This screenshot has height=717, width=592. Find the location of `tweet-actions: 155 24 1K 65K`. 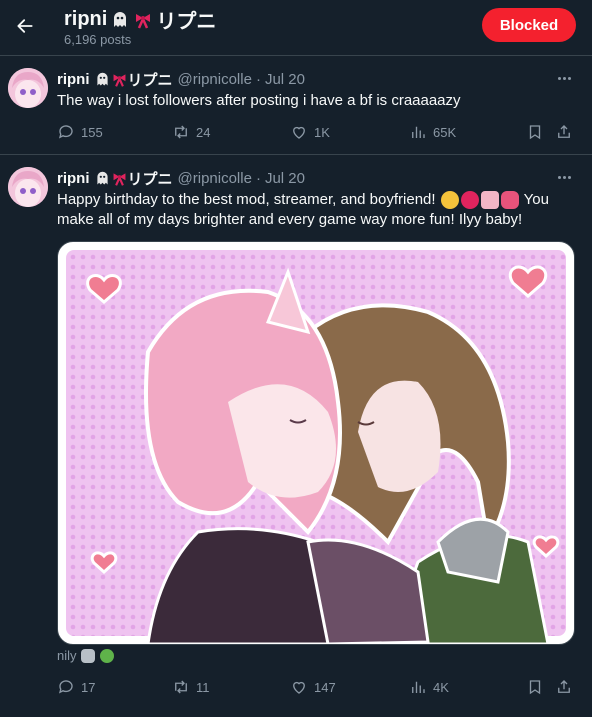

tweet-actions: 155 24 1K 65K is located at coordinates (318, 133).